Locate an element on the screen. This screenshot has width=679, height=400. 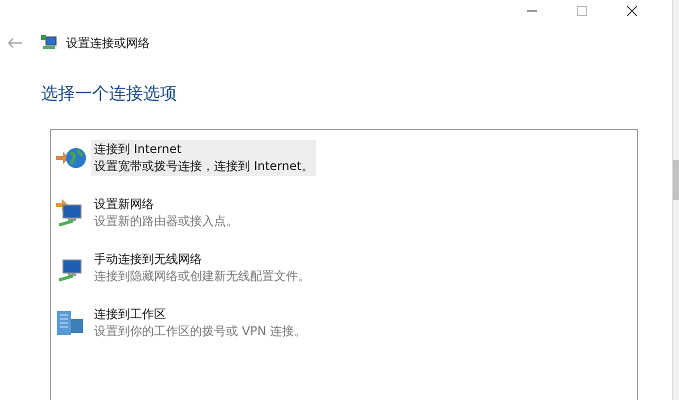
option-title: 手动连接到无线网络 is located at coordinates (148, 259).